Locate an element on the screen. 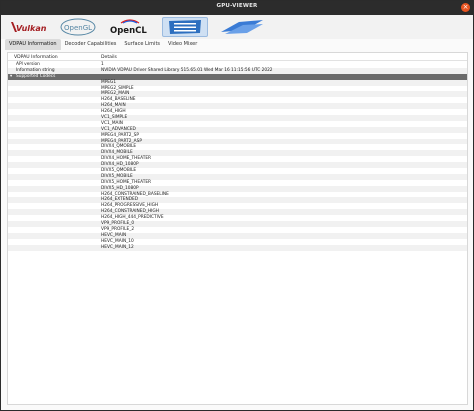 The width and height of the screenshot is (474, 411). vdpau-icon is located at coordinates (185, 27).